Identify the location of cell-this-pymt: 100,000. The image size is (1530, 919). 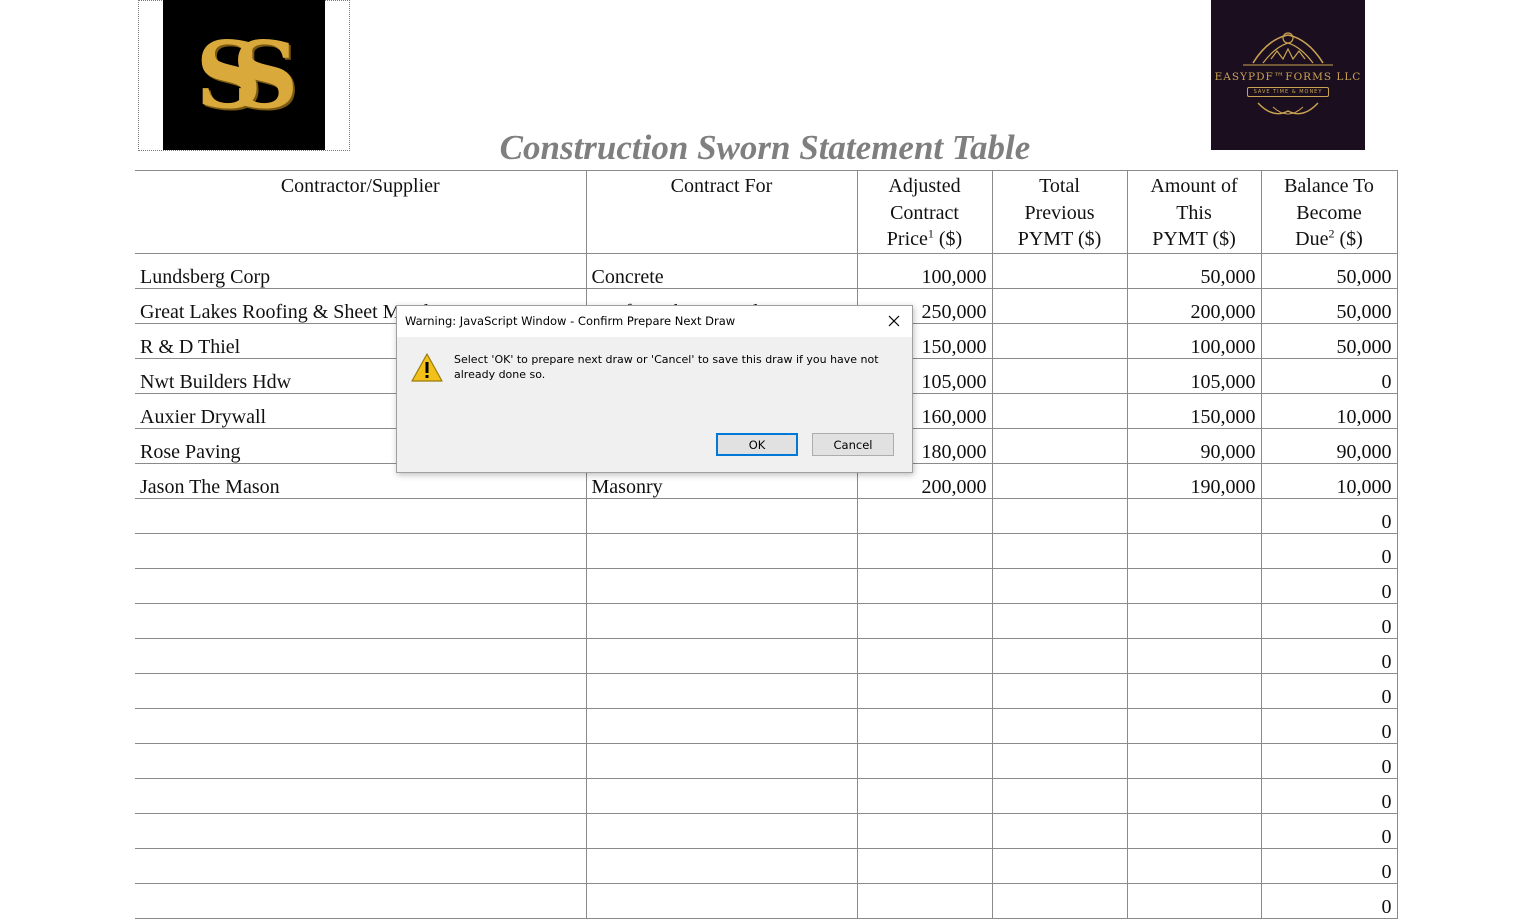
(1194, 340).